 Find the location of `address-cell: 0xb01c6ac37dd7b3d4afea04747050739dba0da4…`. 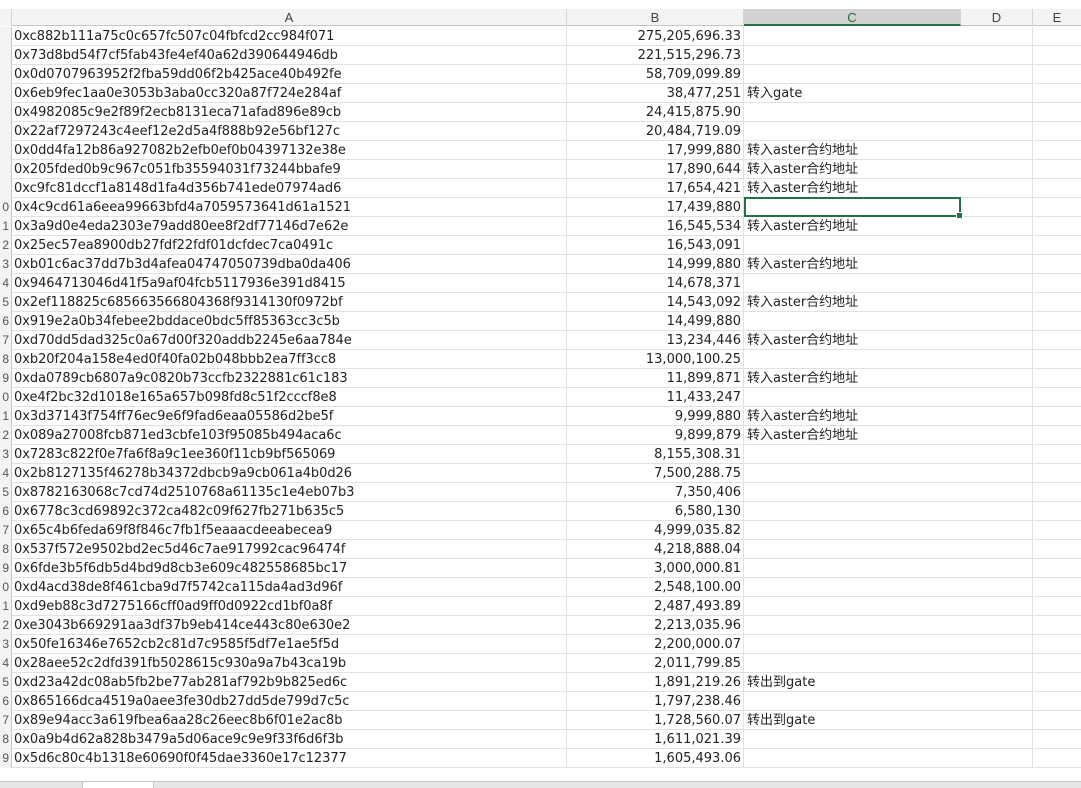

address-cell: 0xb01c6ac37dd7b3d4afea04747050739dba0da4… is located at coordinates (289, 264).